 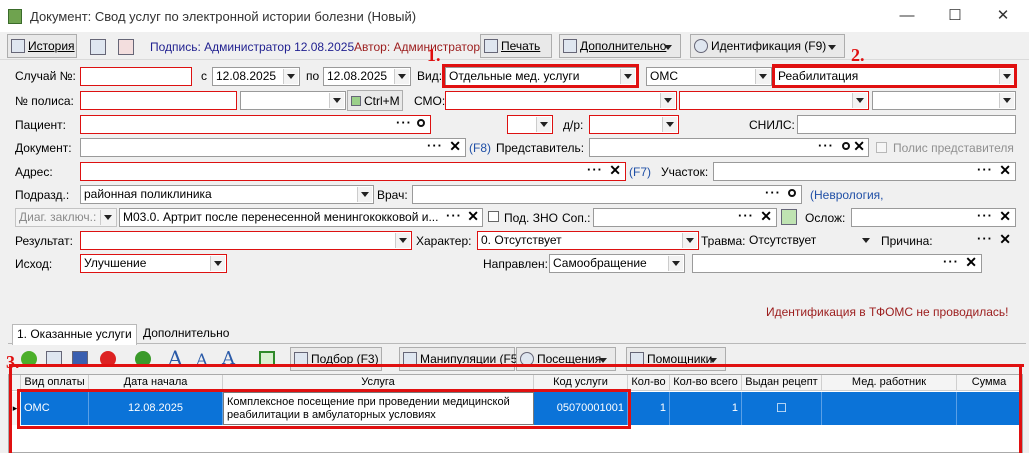 What do you see at coordinates (774, 100) in the screenshot?
I see `smo-region-select` at bounding box center [774, 100].